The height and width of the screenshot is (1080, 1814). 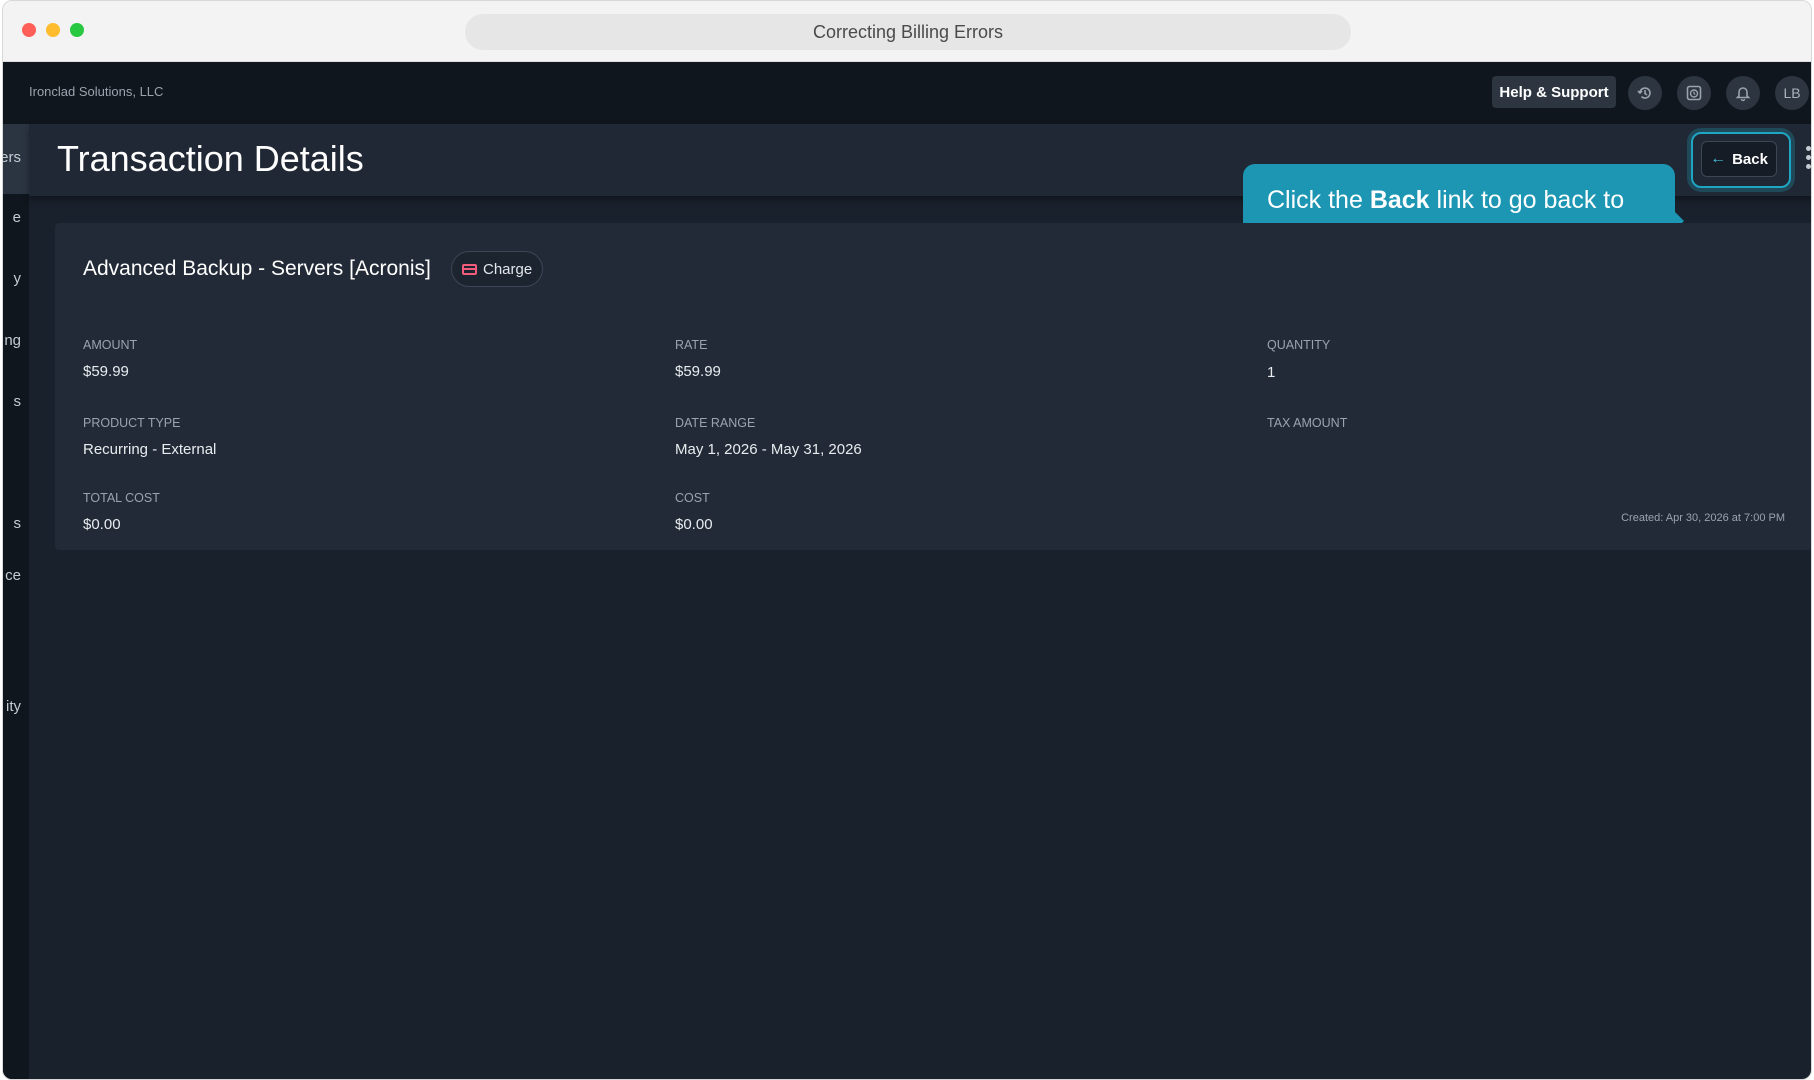 What do you see at coordinates (1718, 158) in the screenshot?
I see `arrow-left-icon: ←` at bounding box center [1718, 158].